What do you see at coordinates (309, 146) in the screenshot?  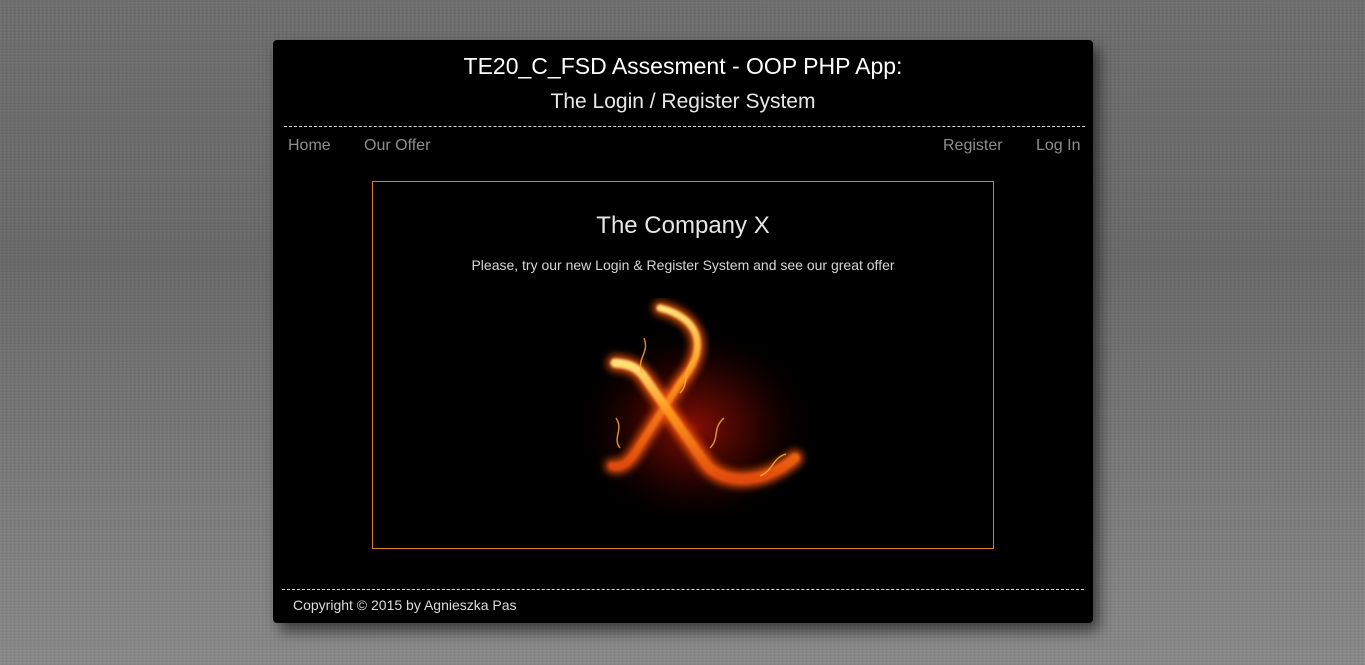 I see `nav-home-link: Home` at bounding box center [309, 146].